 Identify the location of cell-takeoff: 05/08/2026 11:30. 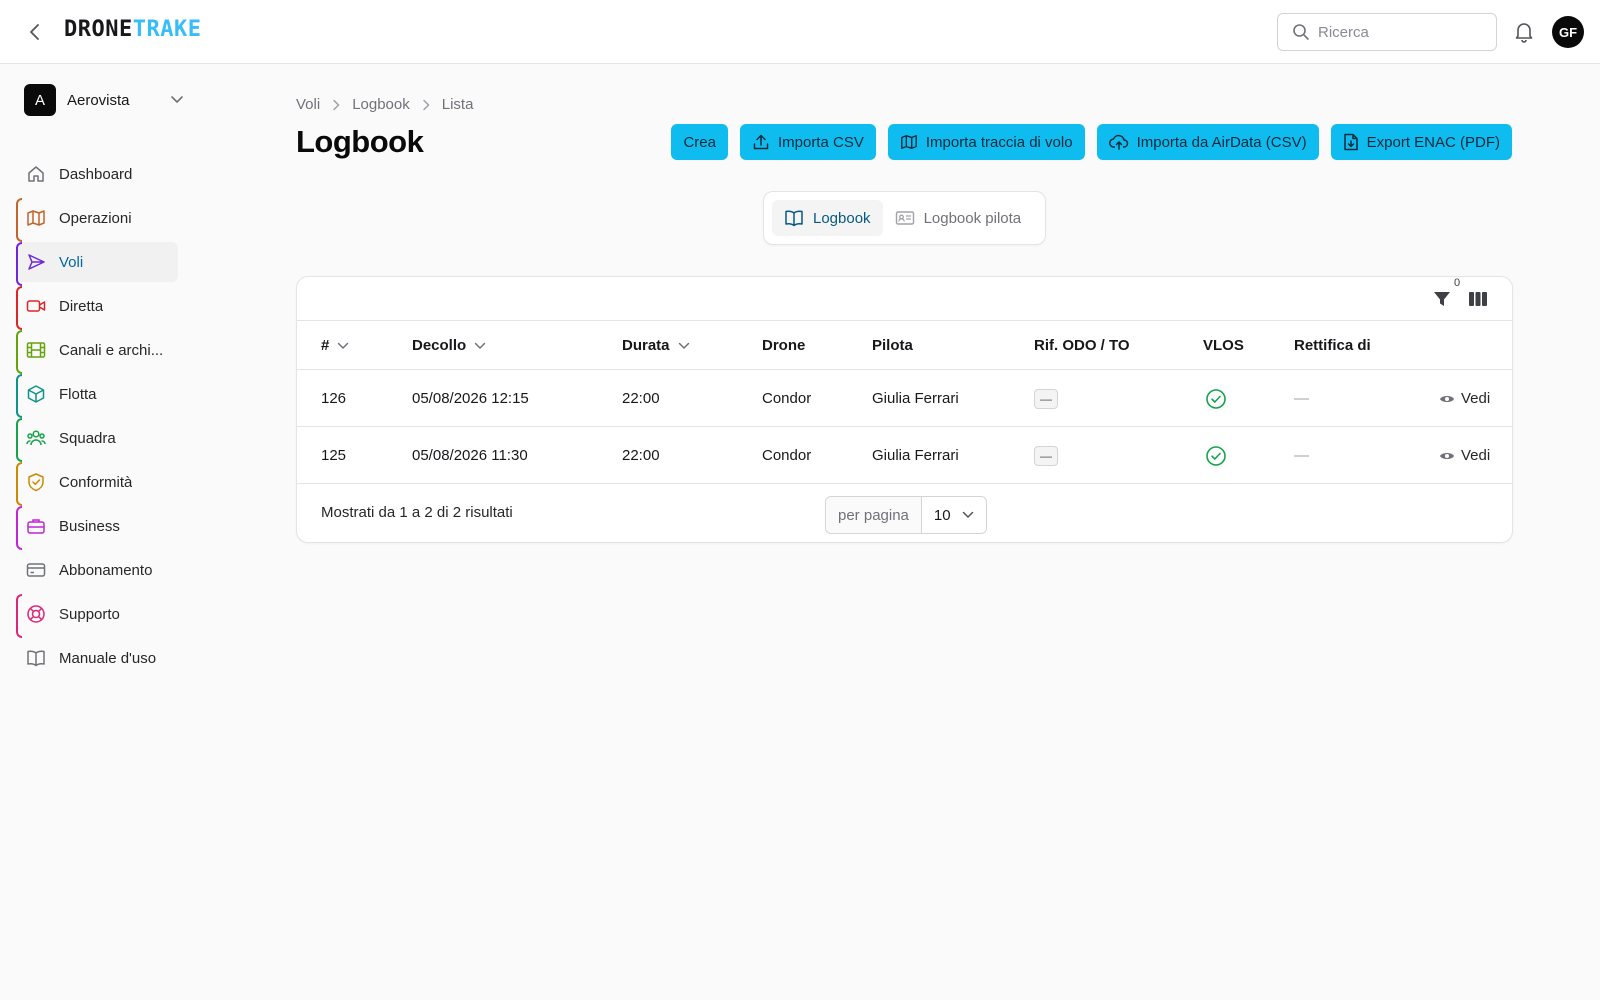
(470, 455).